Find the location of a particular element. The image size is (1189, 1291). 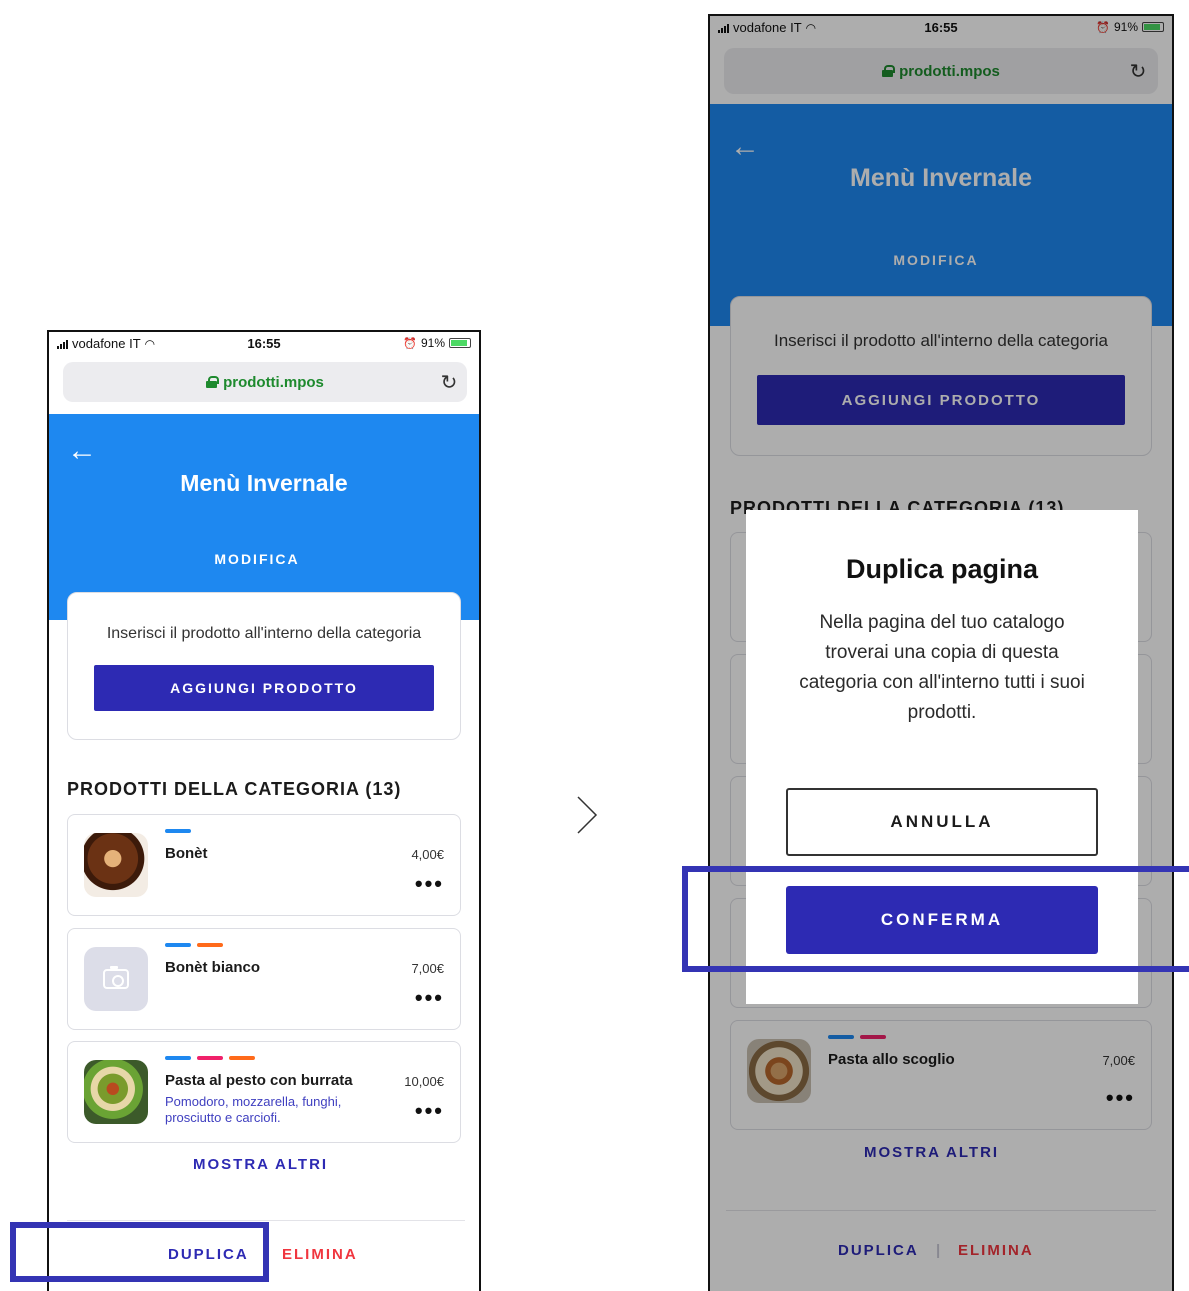

alarm-icon: ⏰ is located at coordinates (410, 343).